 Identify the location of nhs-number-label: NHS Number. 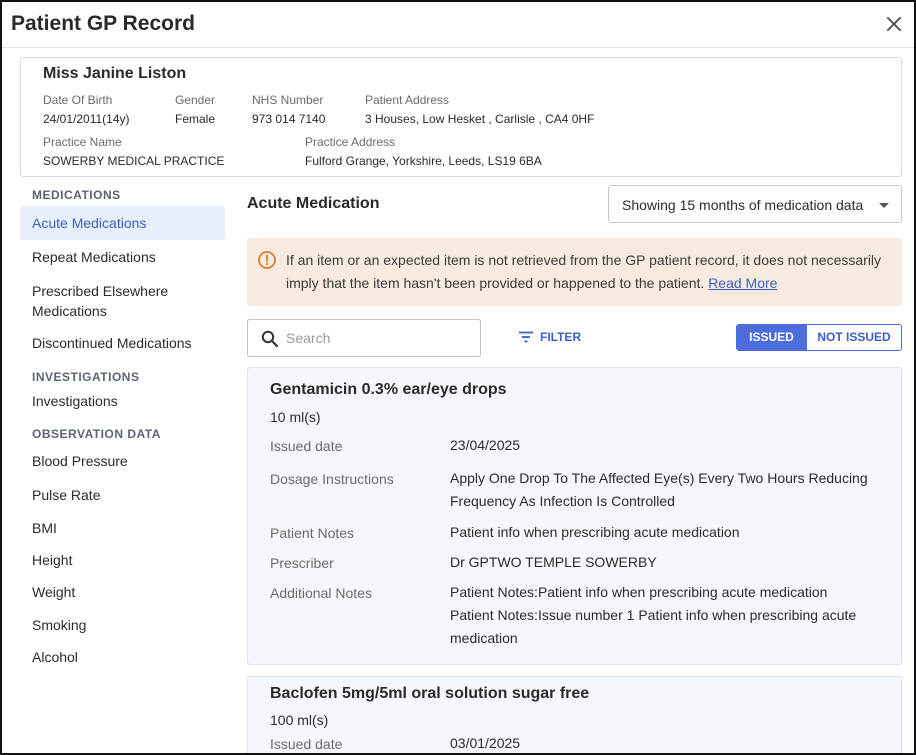
(288, 100).